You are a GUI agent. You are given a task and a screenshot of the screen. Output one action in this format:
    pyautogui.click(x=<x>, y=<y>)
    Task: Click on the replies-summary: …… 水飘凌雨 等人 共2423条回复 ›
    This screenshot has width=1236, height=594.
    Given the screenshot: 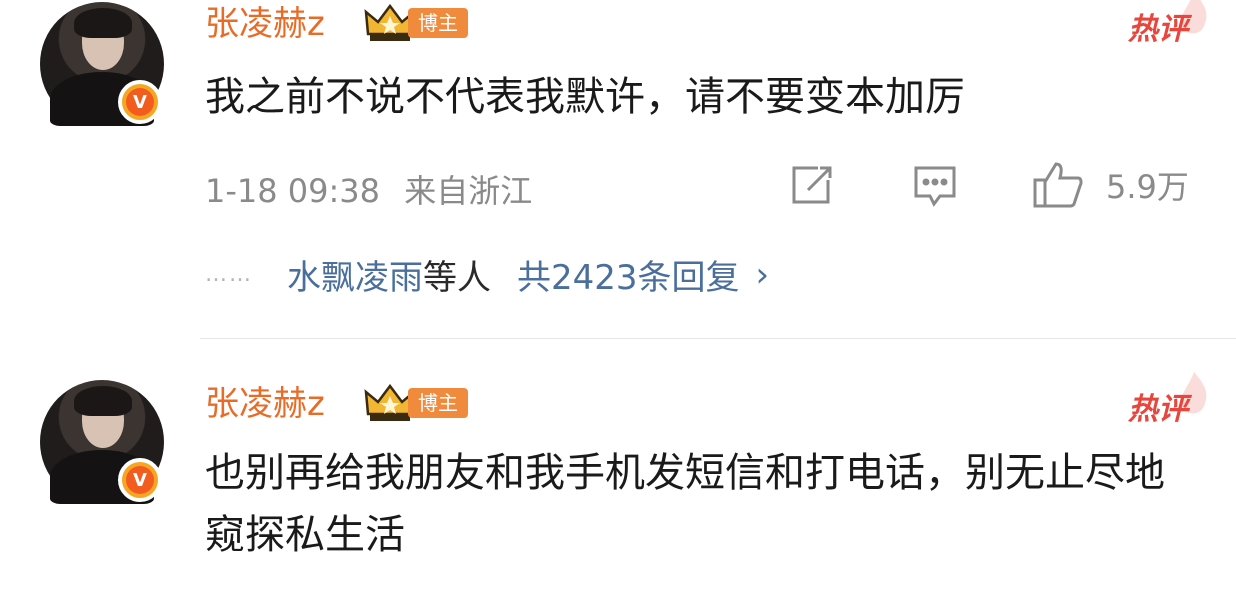 What is the action you would take?
    pyautogui.click(x=487, y=274)
    